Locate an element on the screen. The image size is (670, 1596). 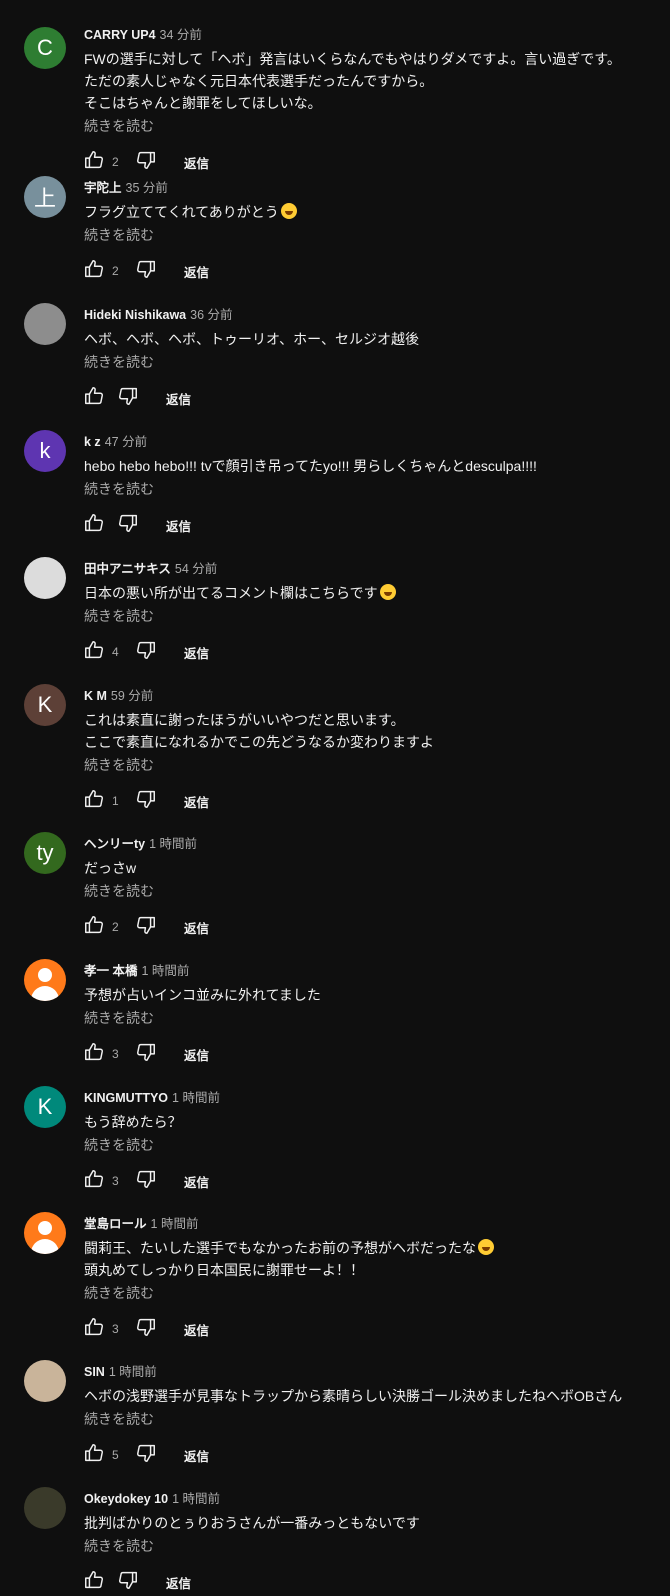
comment-text: 予想が占いインコ並みに外れてました is located at coordinates (202, 995).